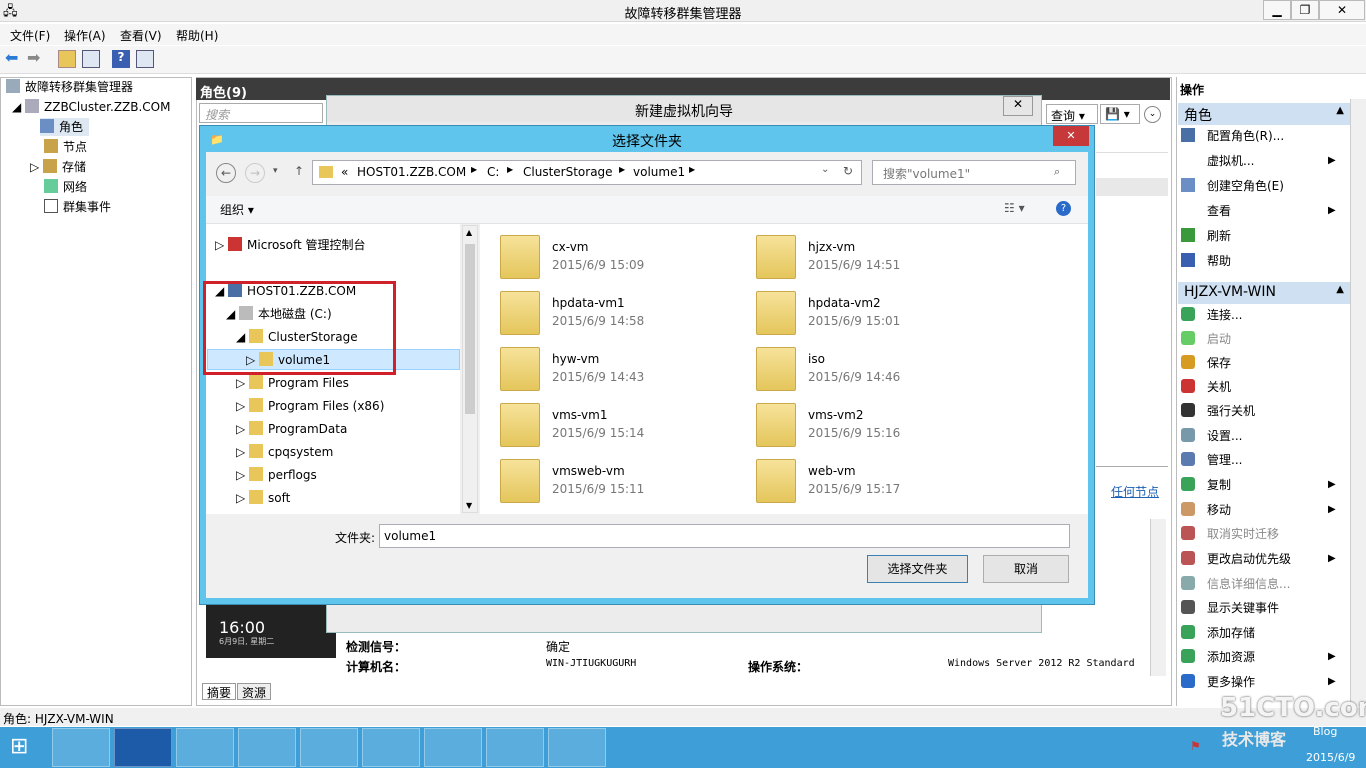  I want to click on action-item: 帮助, so click(1206, 261).